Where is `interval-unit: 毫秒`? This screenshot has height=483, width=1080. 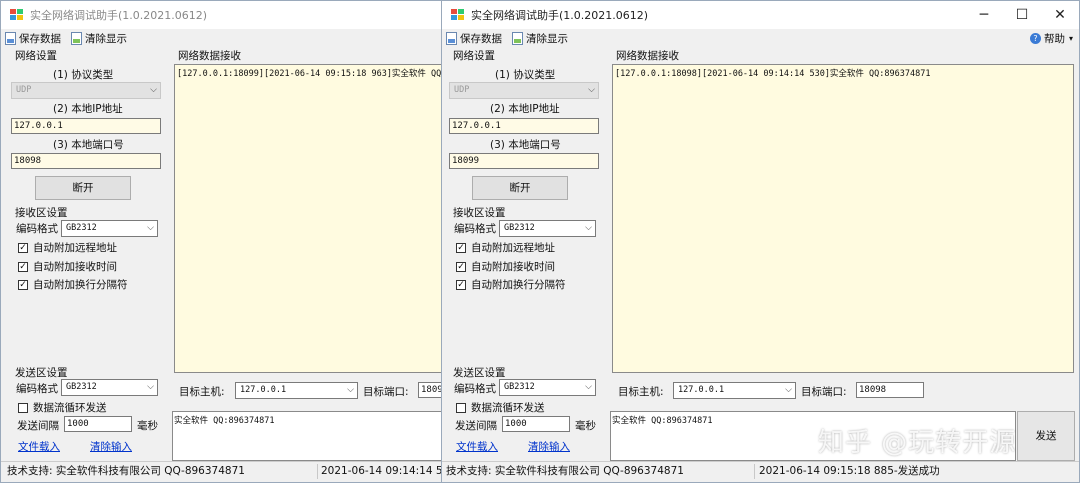 interval-unit: 毫秒 is located at coordinates (585, 426).